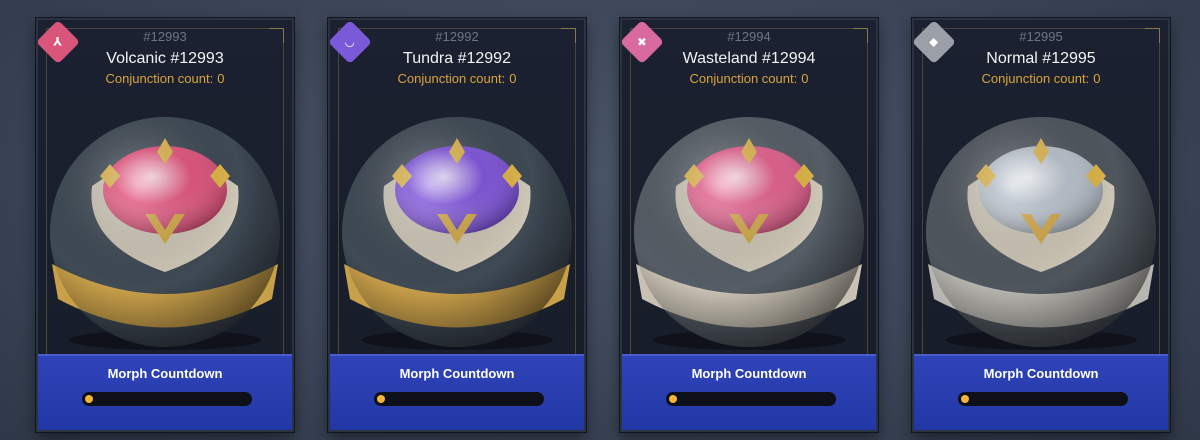 This screenshot has height=440, width=1200. Describe the element at coordinates (1041, 59) in the screenshot. I see `card-title: Normal #12995` at that location.